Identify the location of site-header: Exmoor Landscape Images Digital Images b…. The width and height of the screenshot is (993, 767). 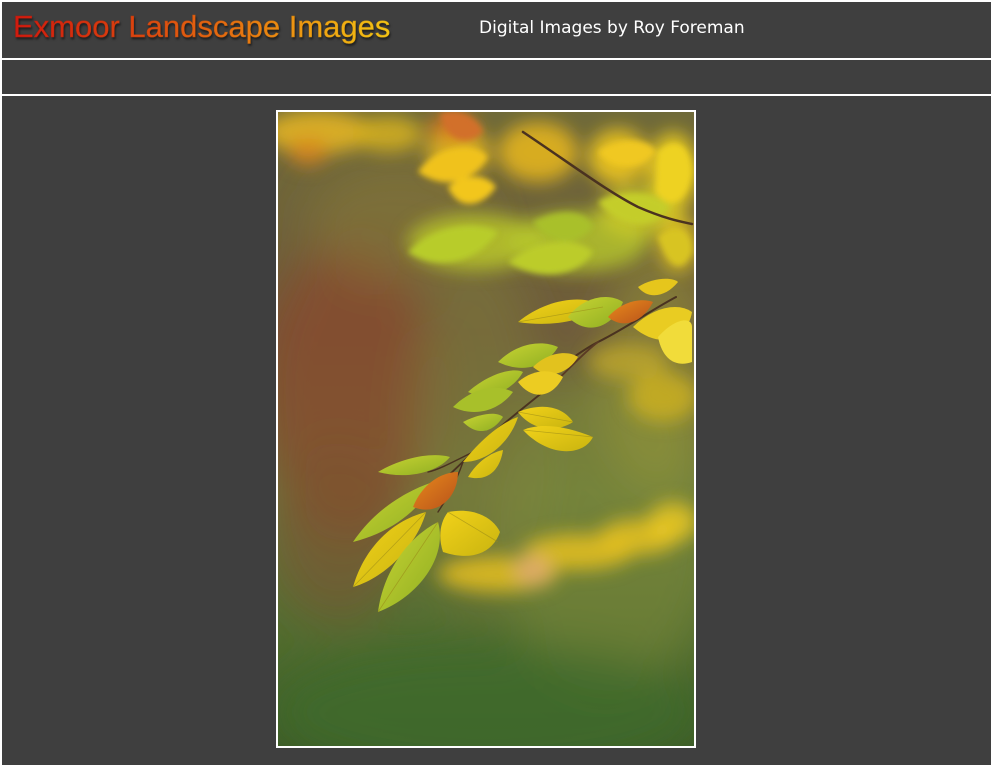
(496, 30).